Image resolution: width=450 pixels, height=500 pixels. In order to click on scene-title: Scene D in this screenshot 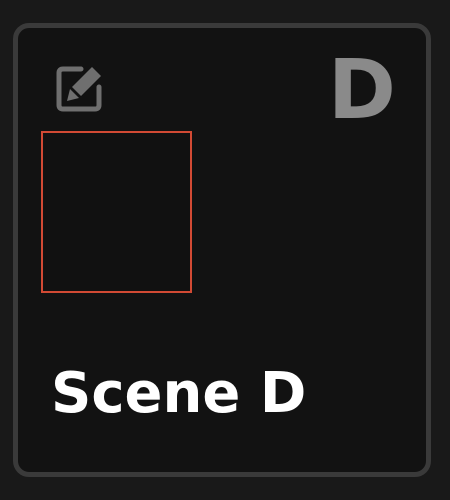, I will do `click(179, 393)`.